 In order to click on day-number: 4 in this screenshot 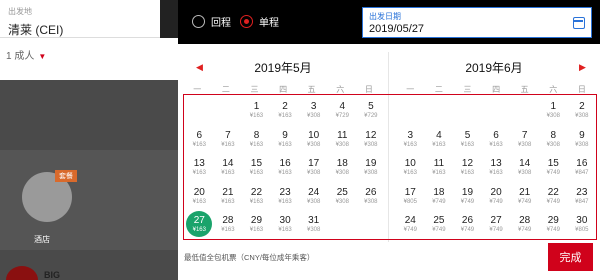, I will do `click(342, 106)`.